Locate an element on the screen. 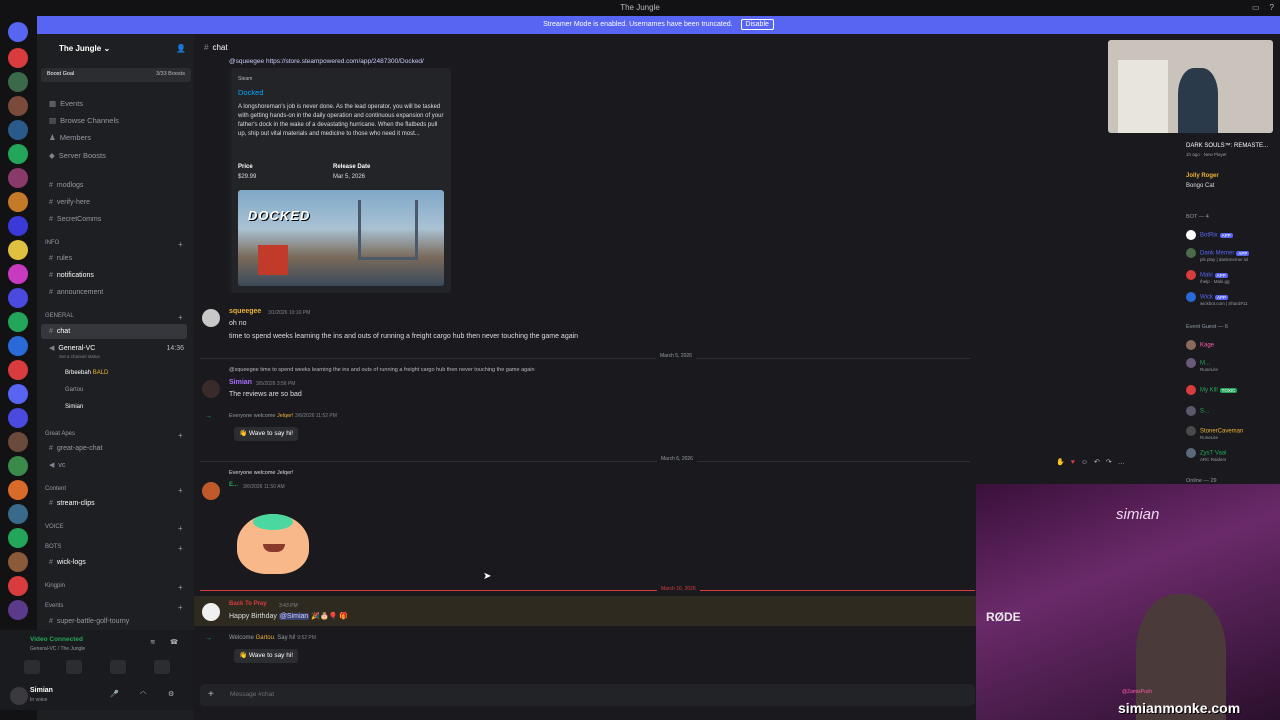 This screenshot has height=720, width=1280. disable-streamer-mode-button: Disable is located at coordinates (757, 24).